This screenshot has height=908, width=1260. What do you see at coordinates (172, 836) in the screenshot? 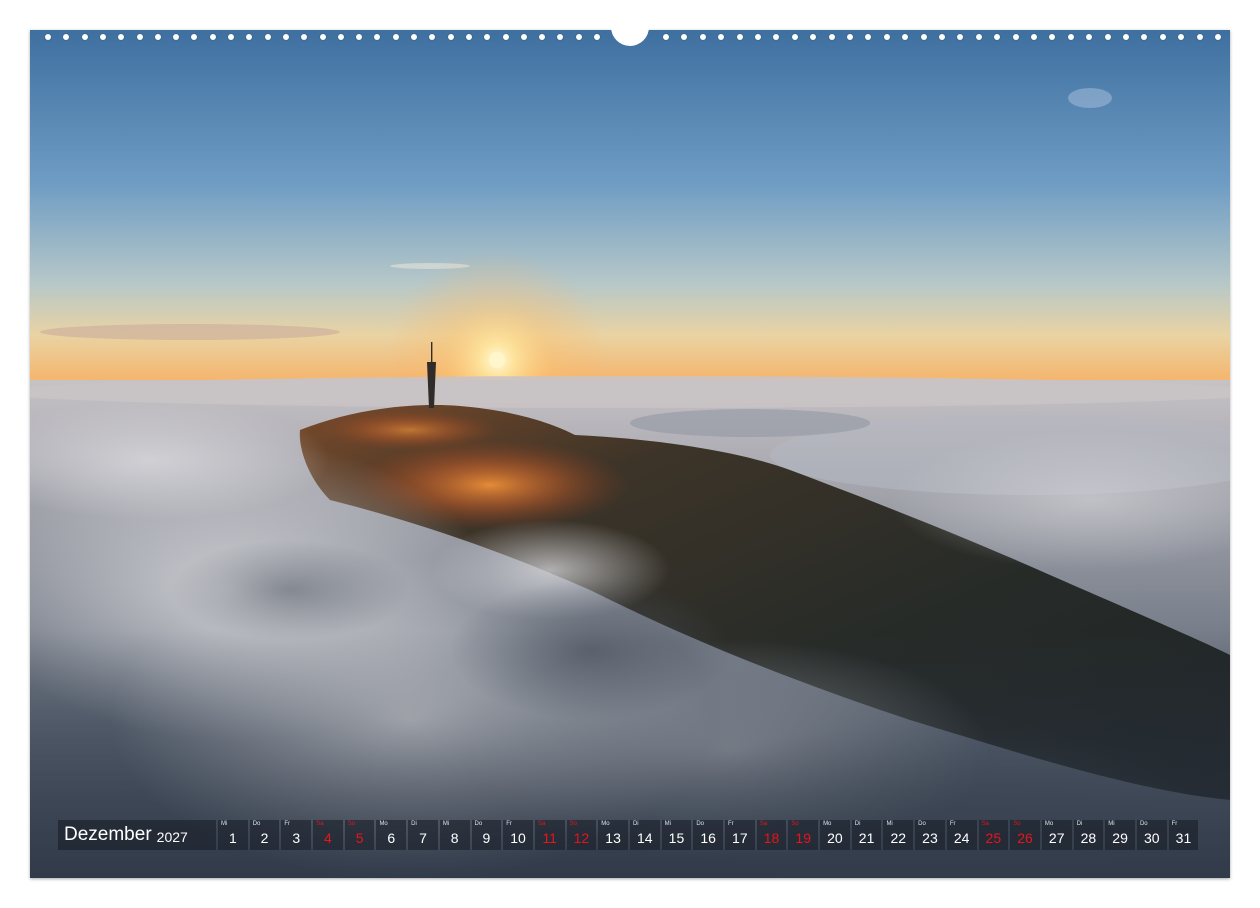
I see `year: 2027` at bounding box center [172, 836].